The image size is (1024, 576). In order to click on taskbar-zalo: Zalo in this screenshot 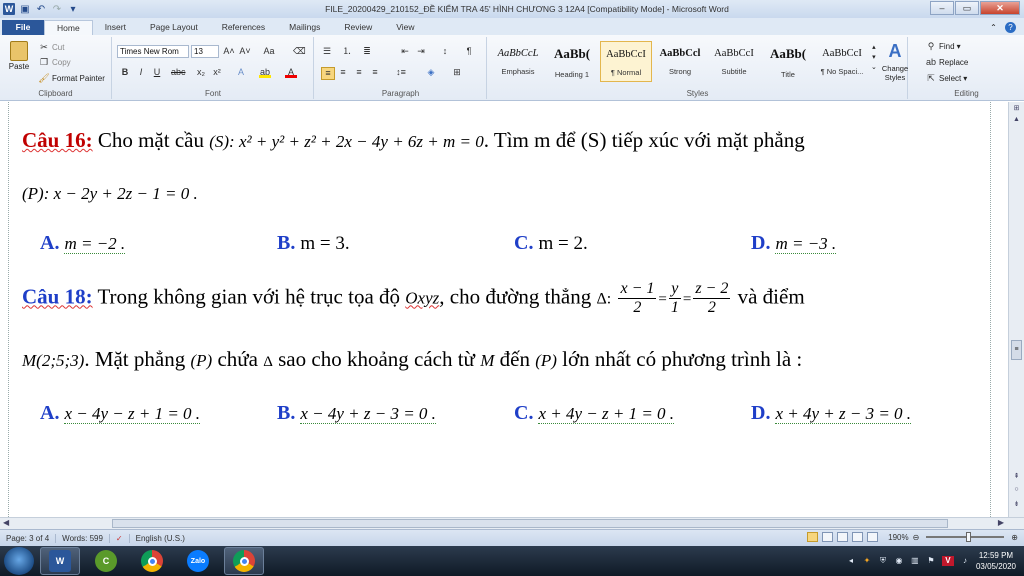, I will do `click(198, 561)`.